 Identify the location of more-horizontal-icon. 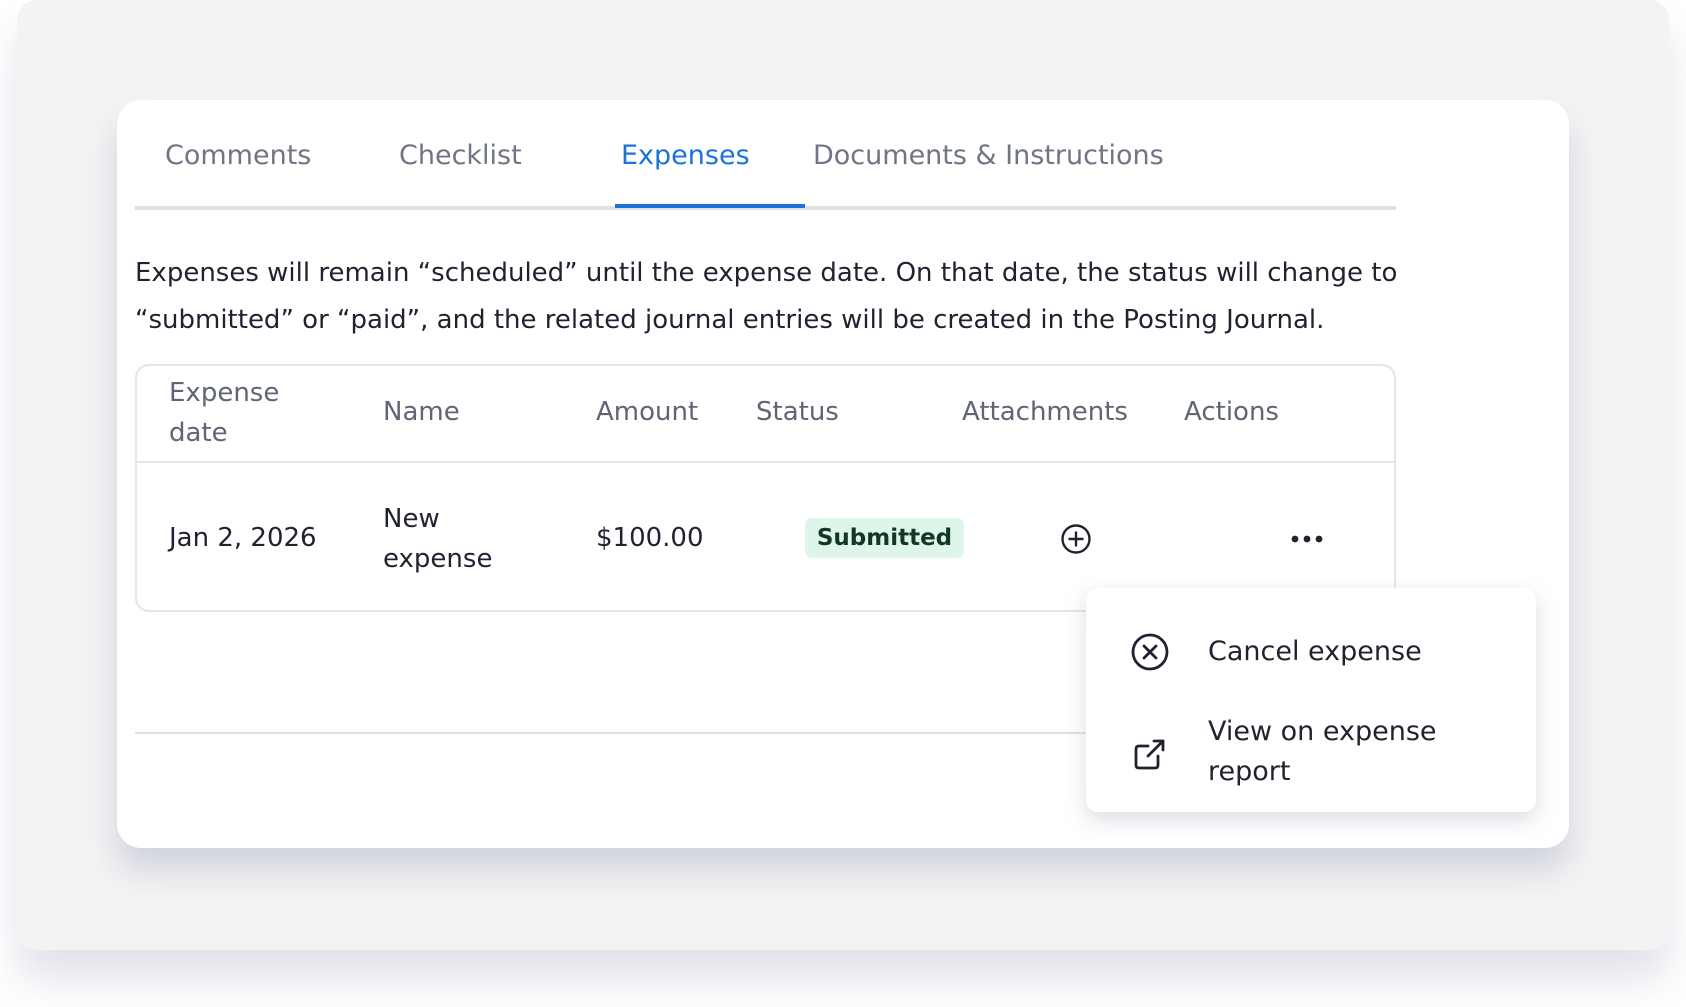
(1307, 539).